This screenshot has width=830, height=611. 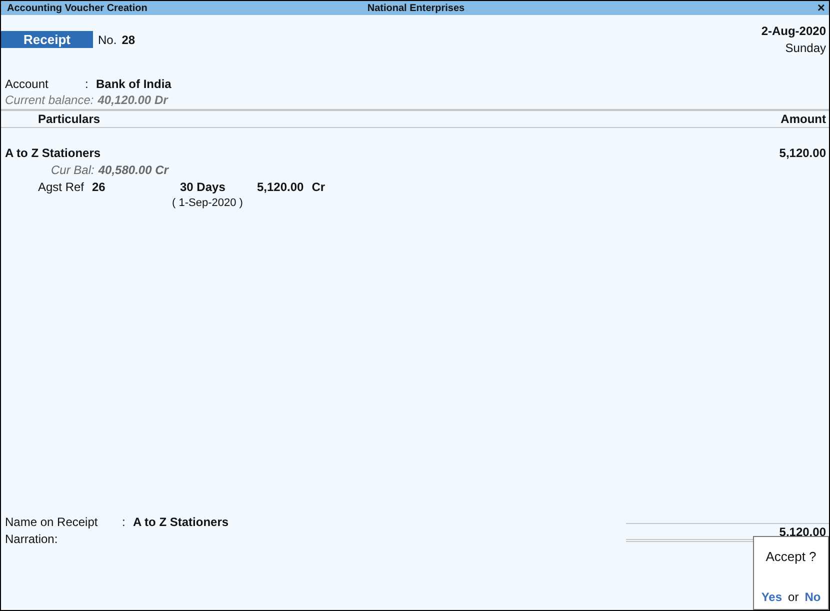 What do you see at coordinates (62, 187) in the screenshot?
I see `bill-type: Agst Ref` at bounding box center [62, 187].